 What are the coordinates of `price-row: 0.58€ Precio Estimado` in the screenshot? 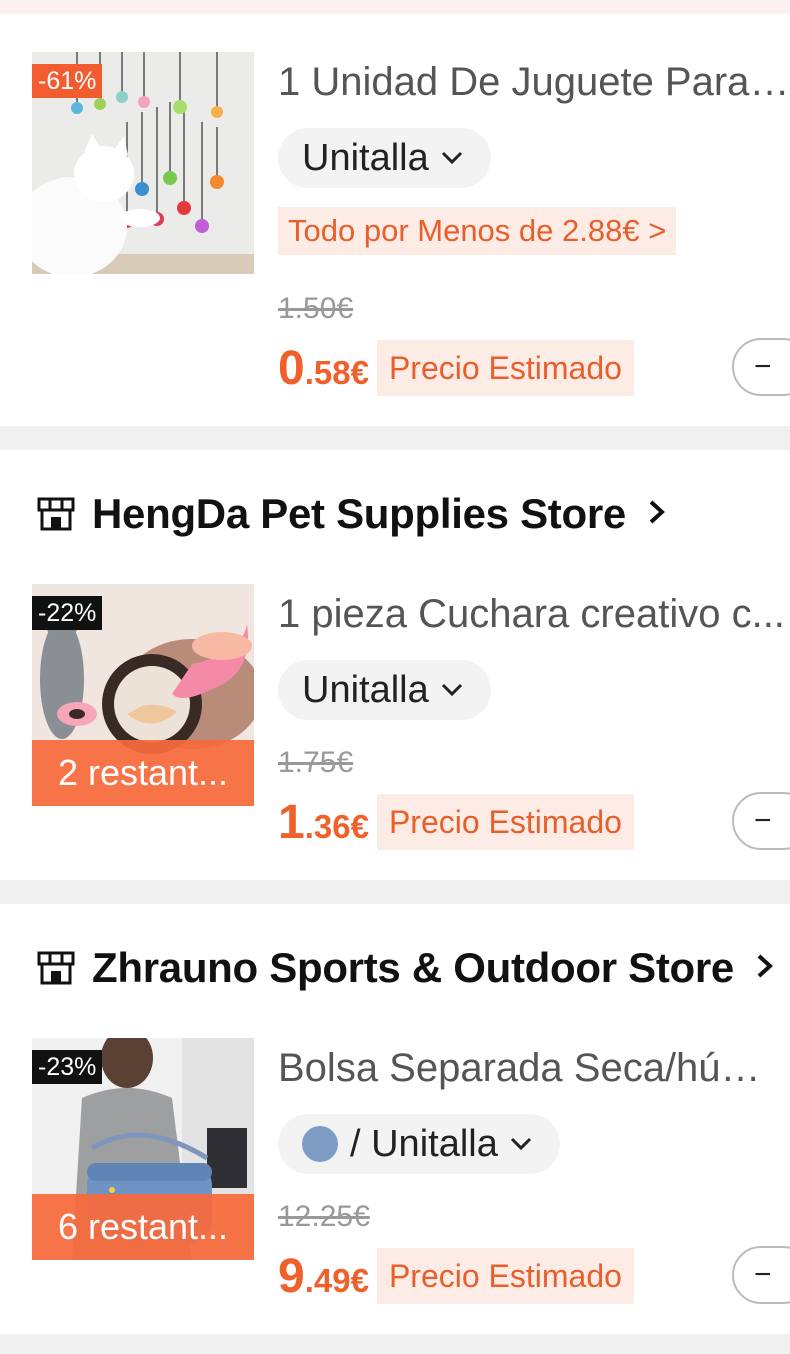 It's located at (456, 368).